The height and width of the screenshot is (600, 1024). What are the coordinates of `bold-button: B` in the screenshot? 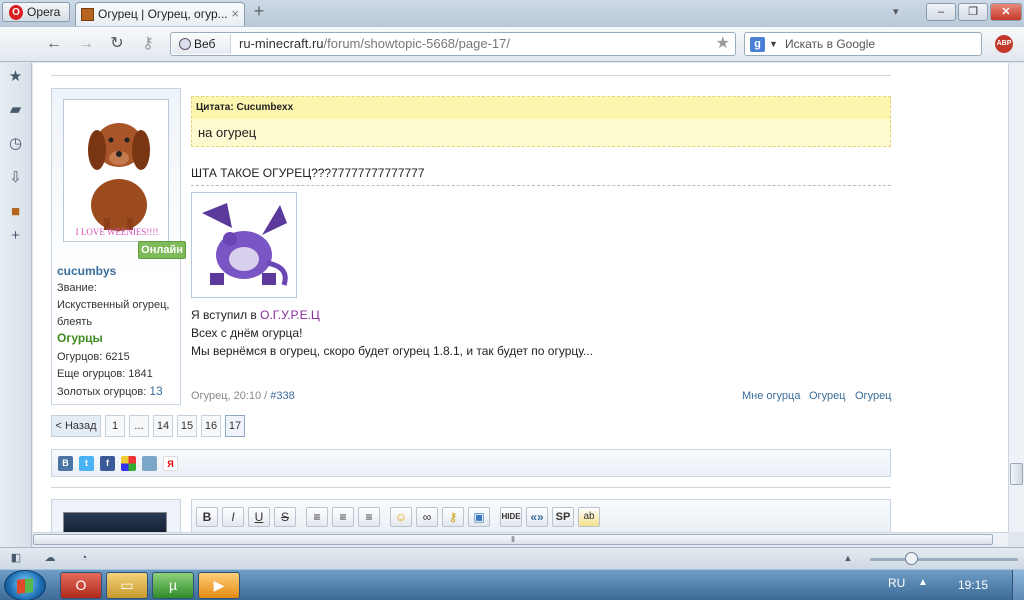 It's located at (207, 517).